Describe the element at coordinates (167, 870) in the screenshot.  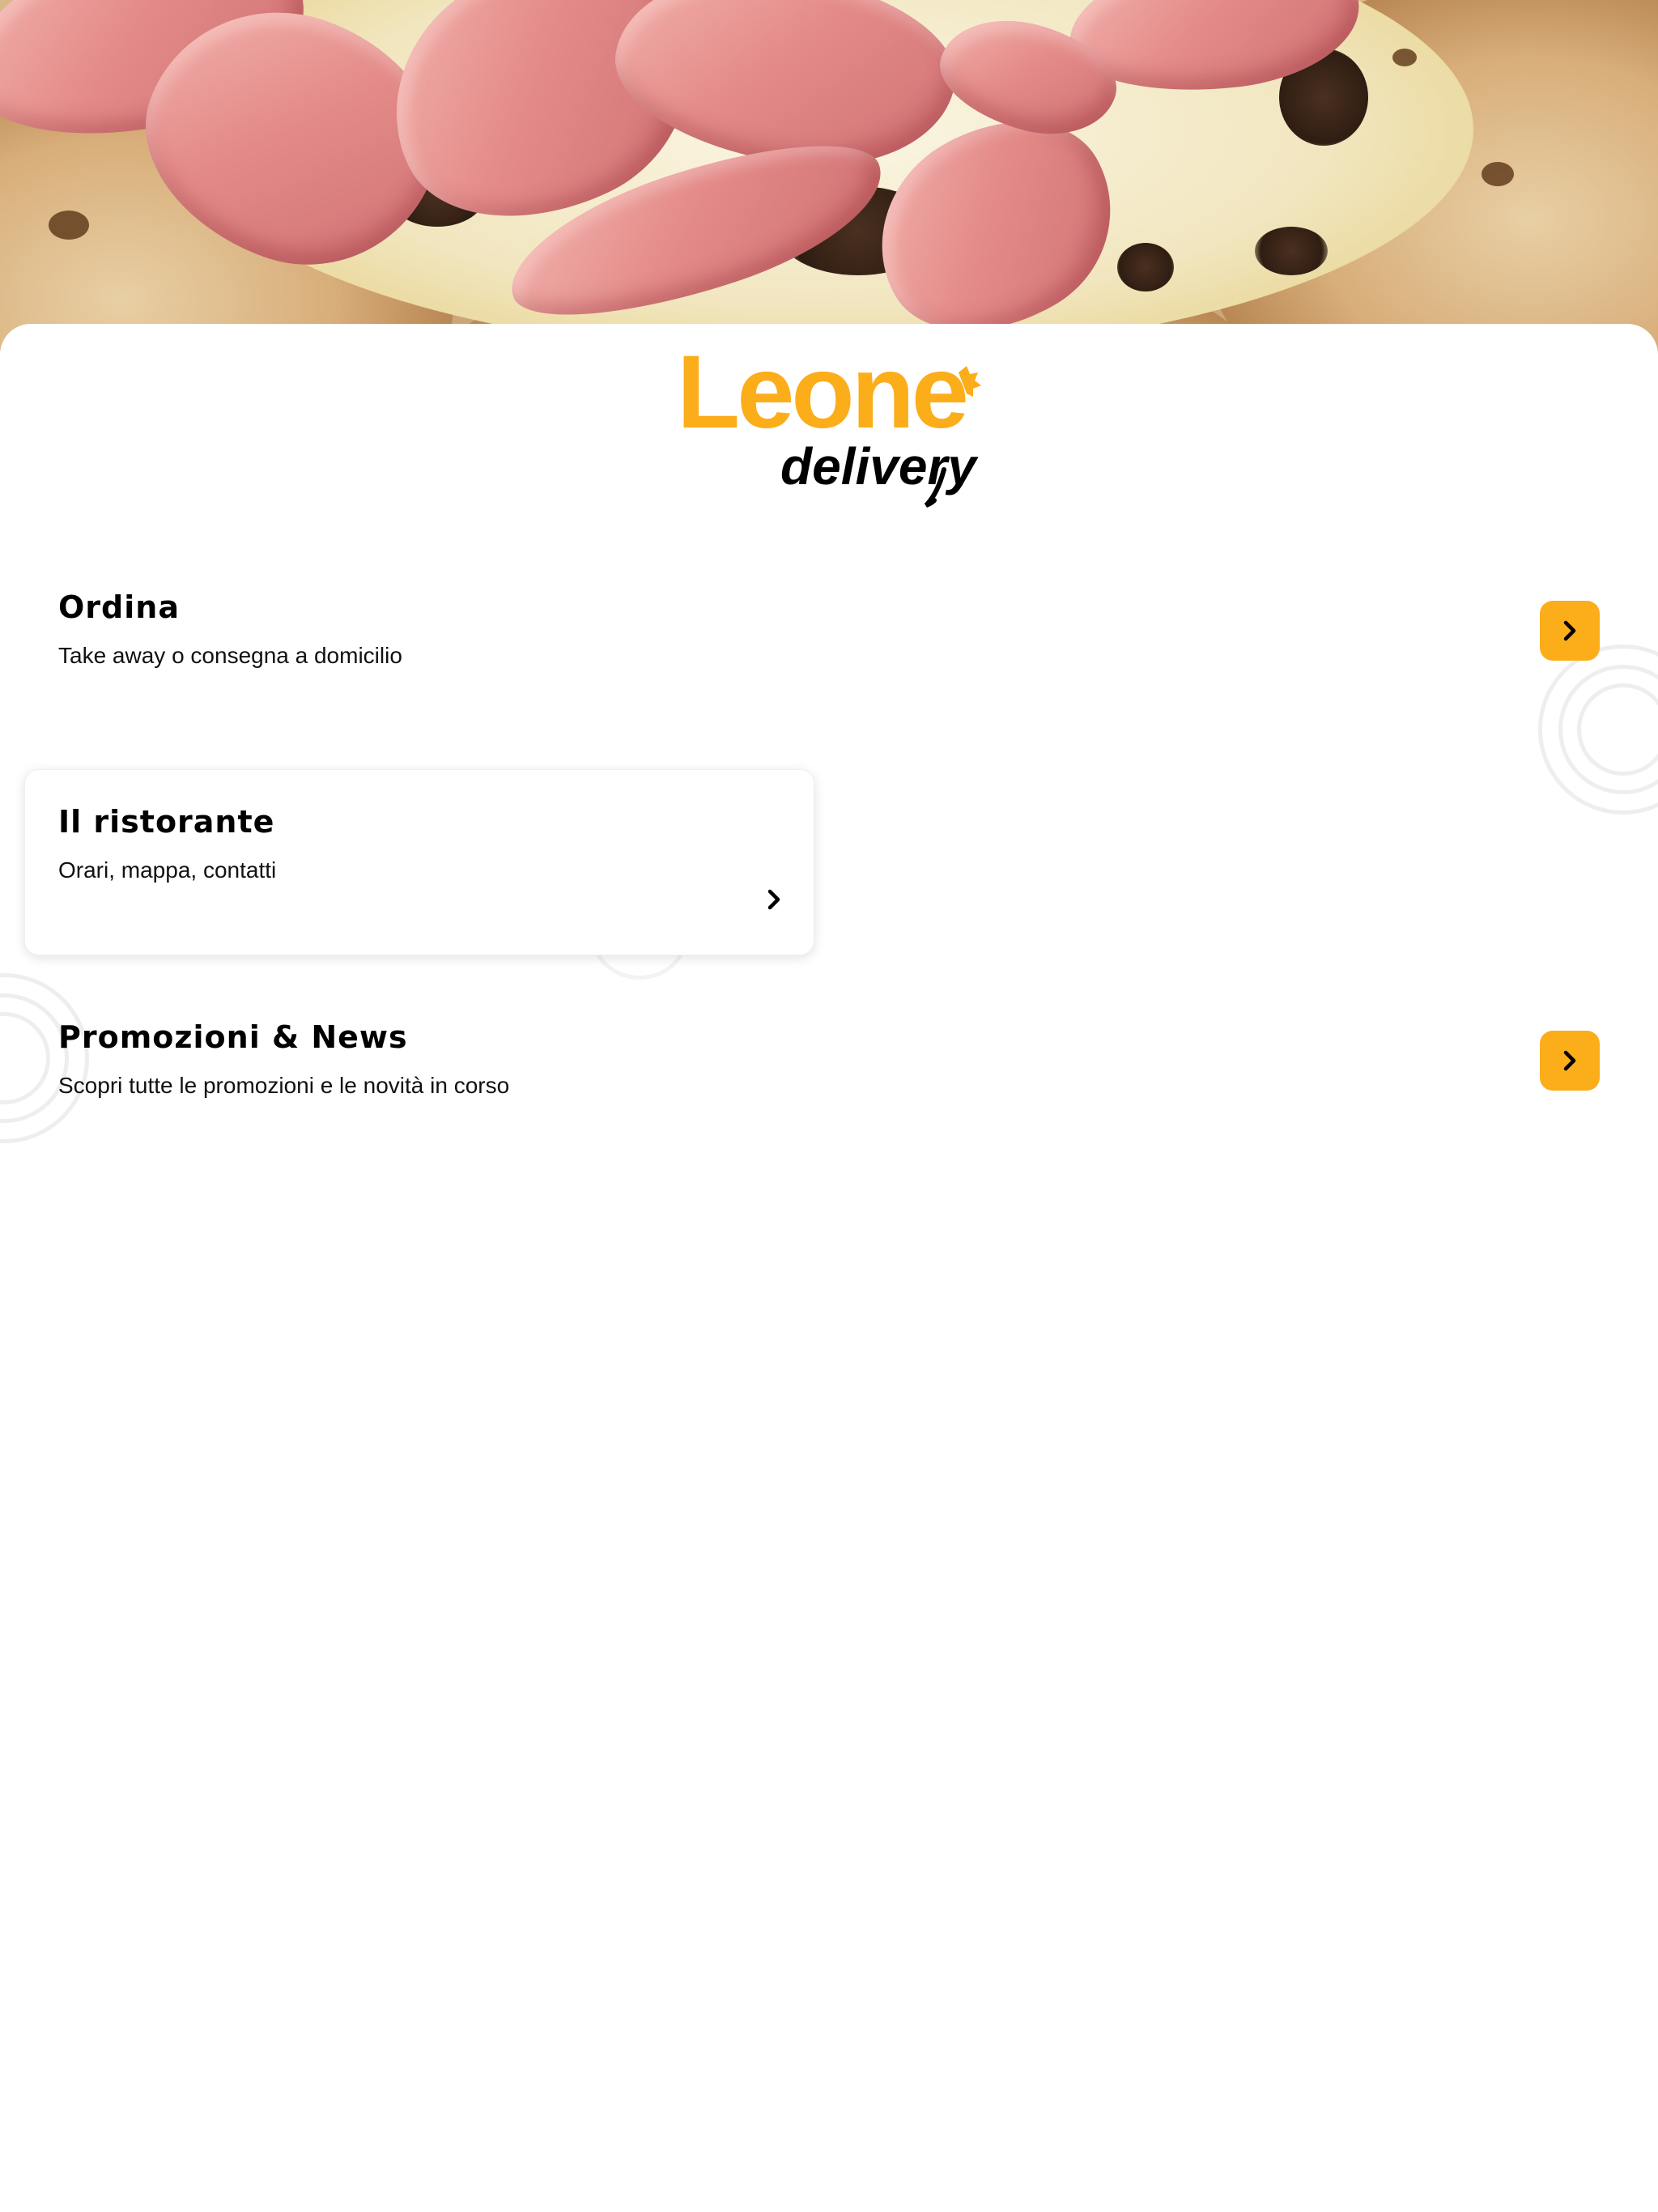
I see `menu-row-subtitle: Orari, mappa, contatti` at that location.